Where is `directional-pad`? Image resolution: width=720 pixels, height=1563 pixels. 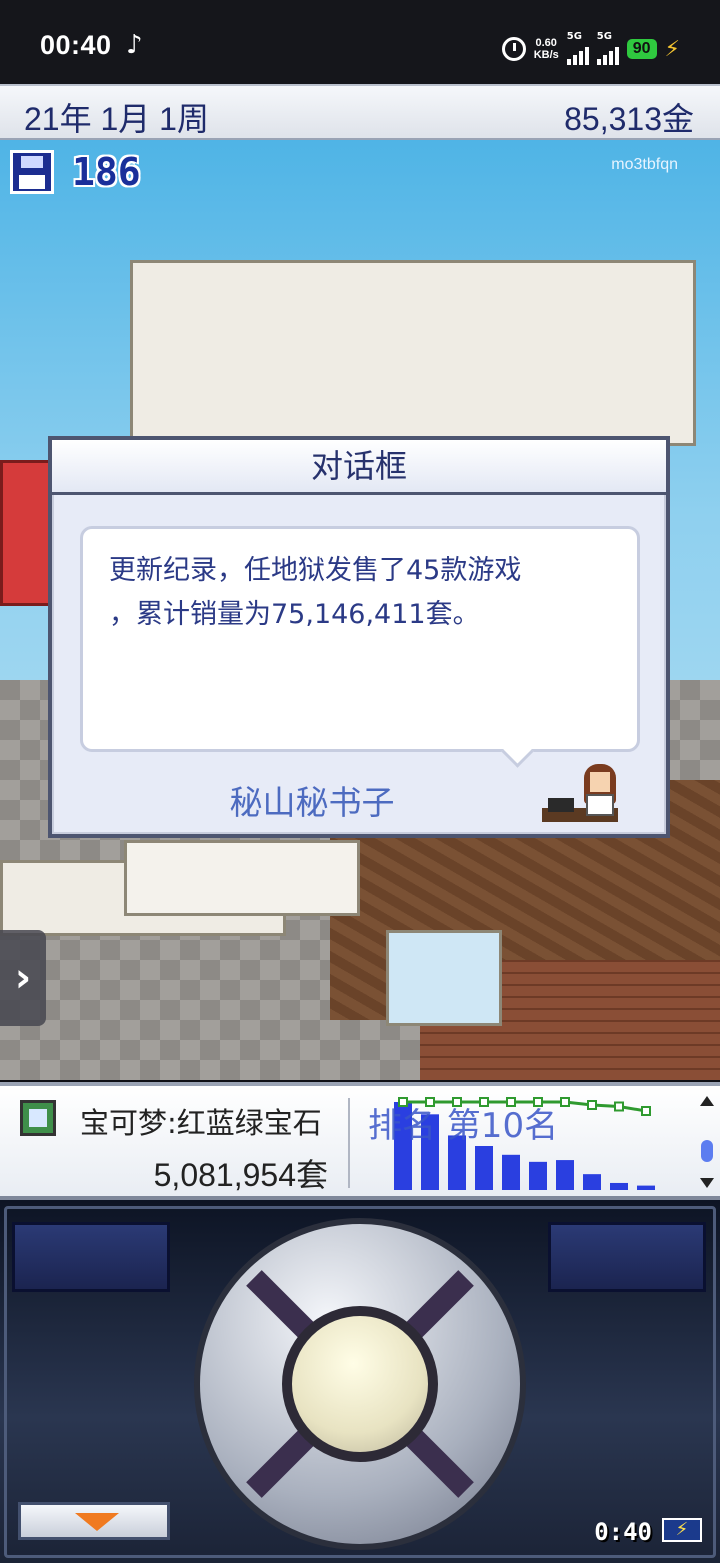 directional-pad is located at coordinates (360, 1384).